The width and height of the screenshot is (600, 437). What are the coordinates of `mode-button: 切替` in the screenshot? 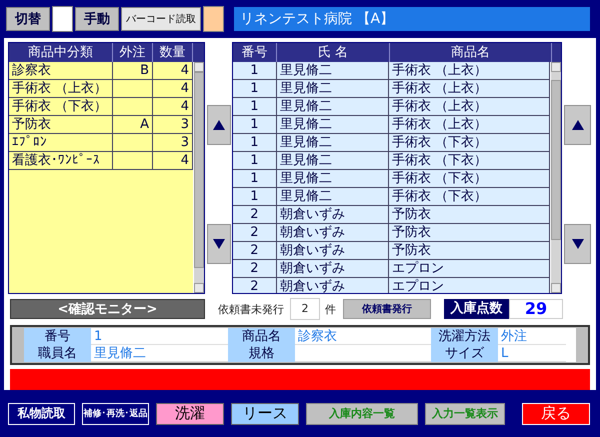 It's located at (28, 19).